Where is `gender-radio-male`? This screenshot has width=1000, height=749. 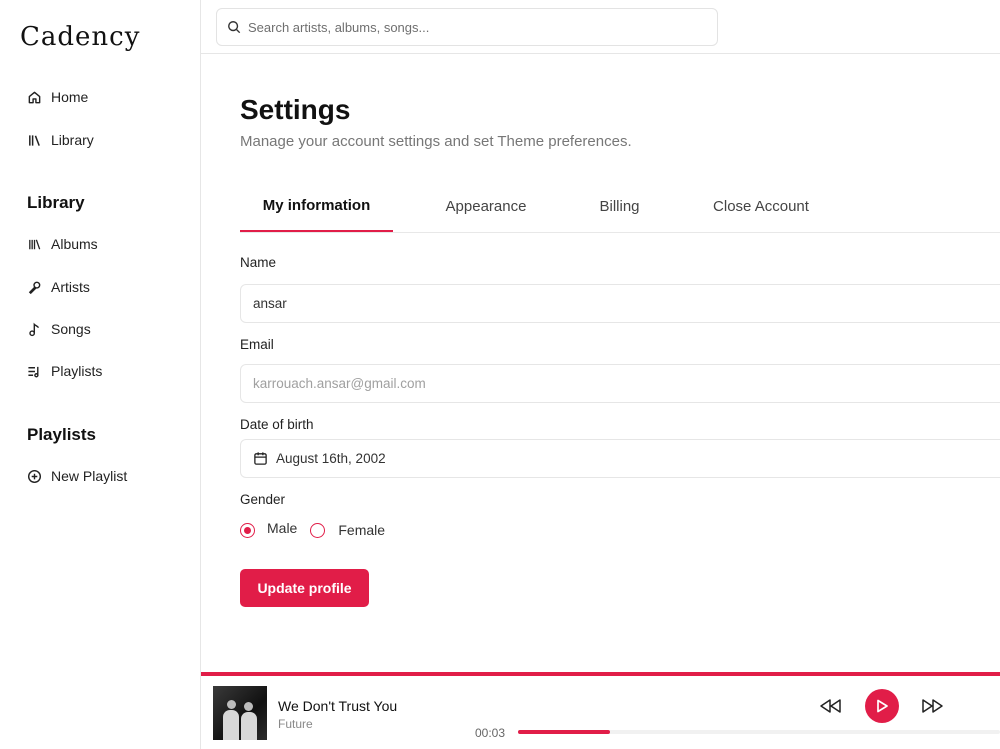 gender-radio-male is located at coordinates (247, 530).